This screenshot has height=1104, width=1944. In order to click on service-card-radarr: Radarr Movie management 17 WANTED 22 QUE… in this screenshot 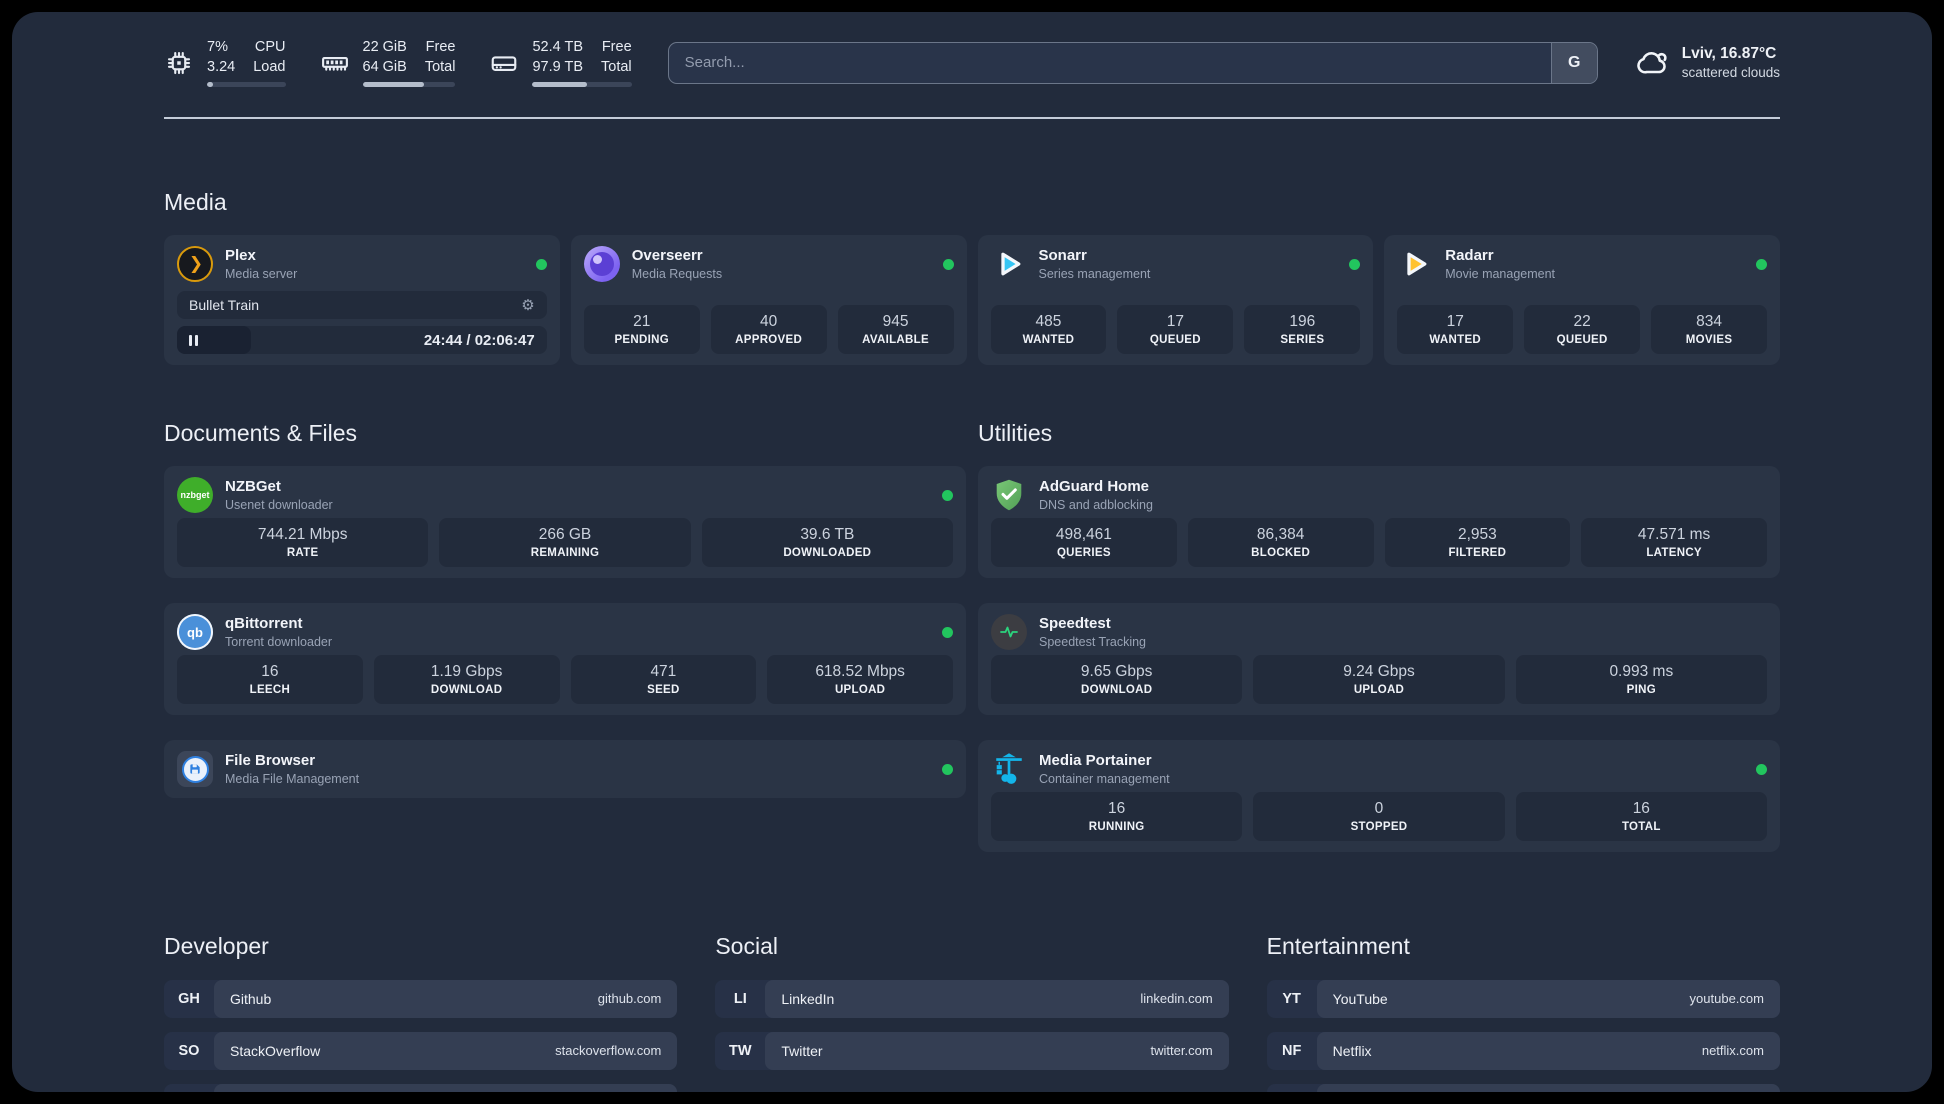, I will do `click(1582, 300)`.